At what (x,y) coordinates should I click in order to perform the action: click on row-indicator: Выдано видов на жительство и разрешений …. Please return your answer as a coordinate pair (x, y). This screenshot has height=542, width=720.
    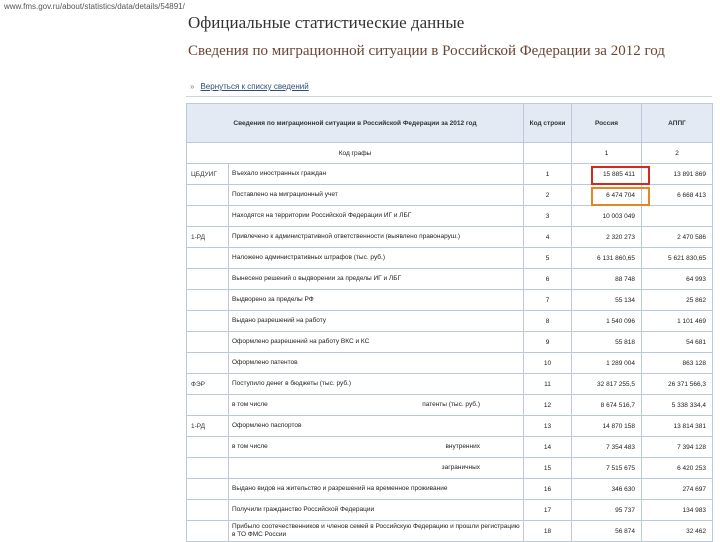
    Looking at the image, I should click on (376, 489).